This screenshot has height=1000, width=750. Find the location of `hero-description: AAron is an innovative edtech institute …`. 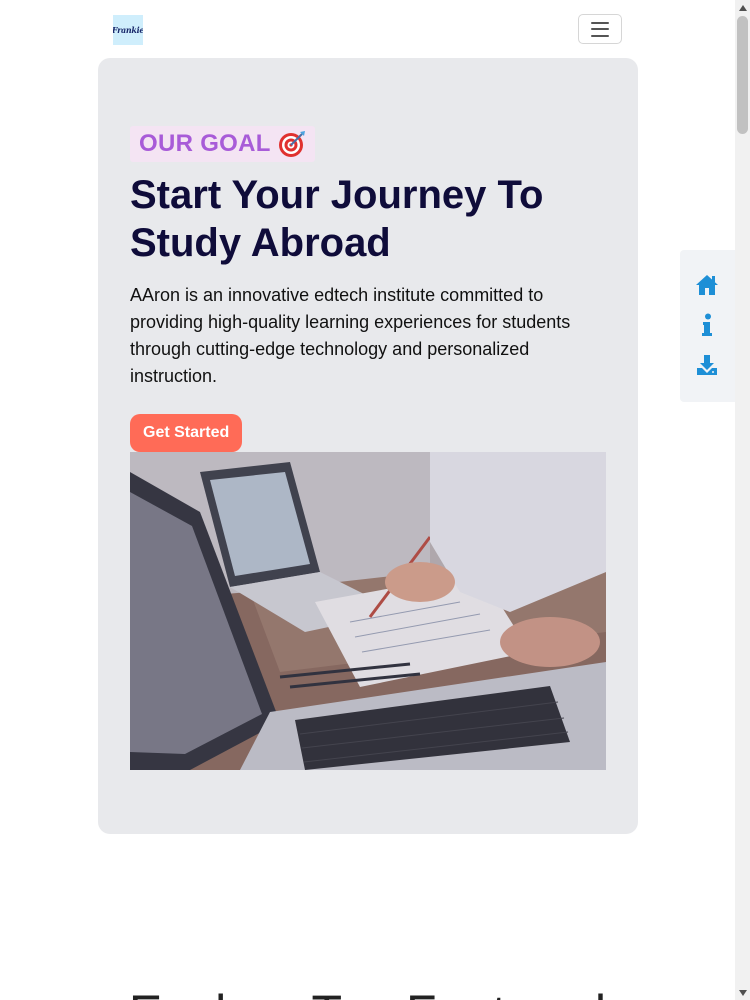

hero-description: AAron is an innovative edtech institute … is located at coordinates (350, 335).